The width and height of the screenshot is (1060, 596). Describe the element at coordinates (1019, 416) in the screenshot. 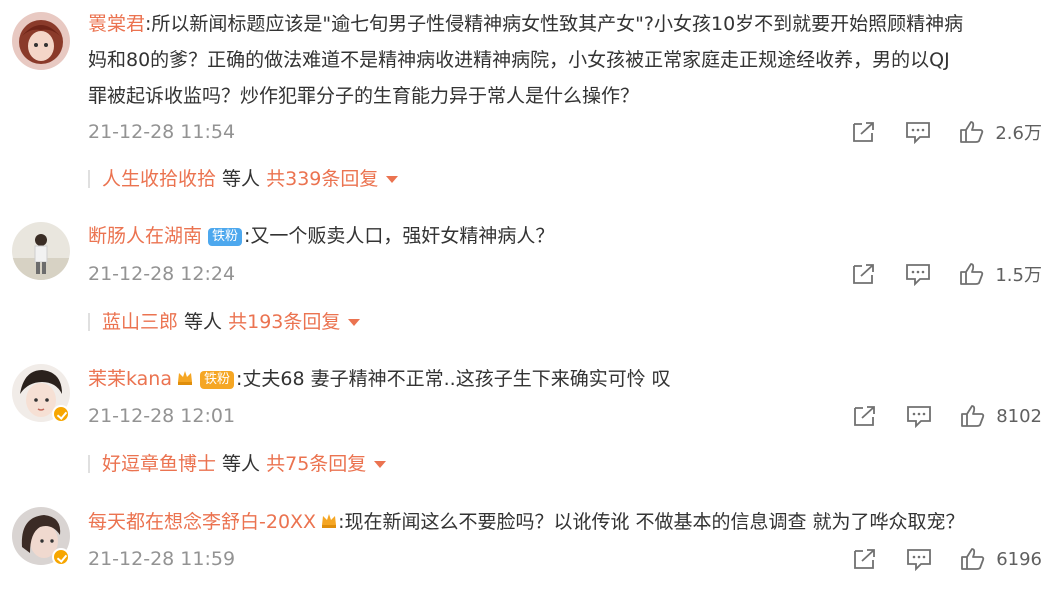

I see `like-count: 8102` at that location.